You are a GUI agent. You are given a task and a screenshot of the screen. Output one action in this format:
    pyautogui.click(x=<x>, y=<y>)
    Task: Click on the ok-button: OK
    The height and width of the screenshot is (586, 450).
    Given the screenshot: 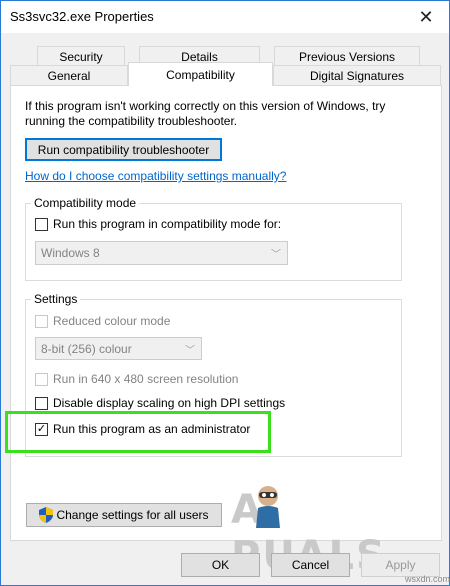 What is the action you would take?
    pyautogui.click(x=220, y=565)
    